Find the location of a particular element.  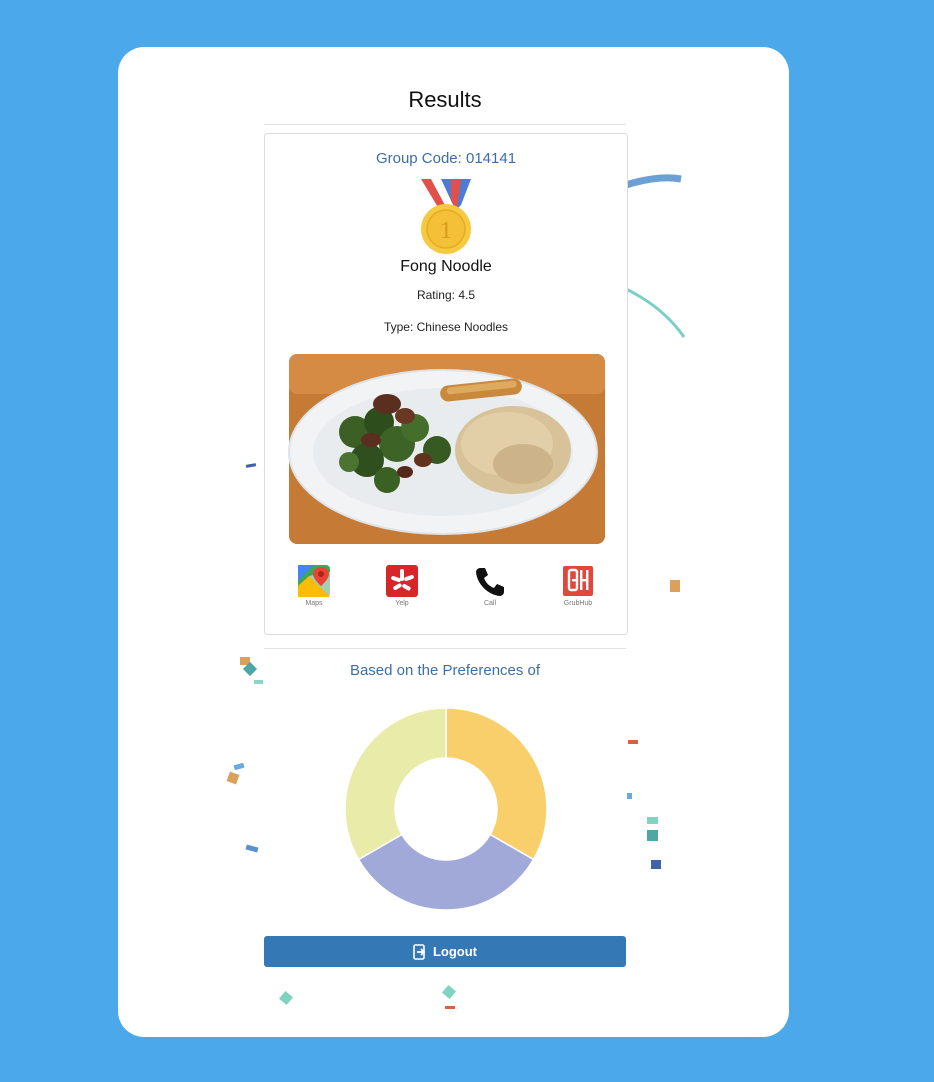

group-code: Group Code: 014141 is located at coordinates (446, 158).